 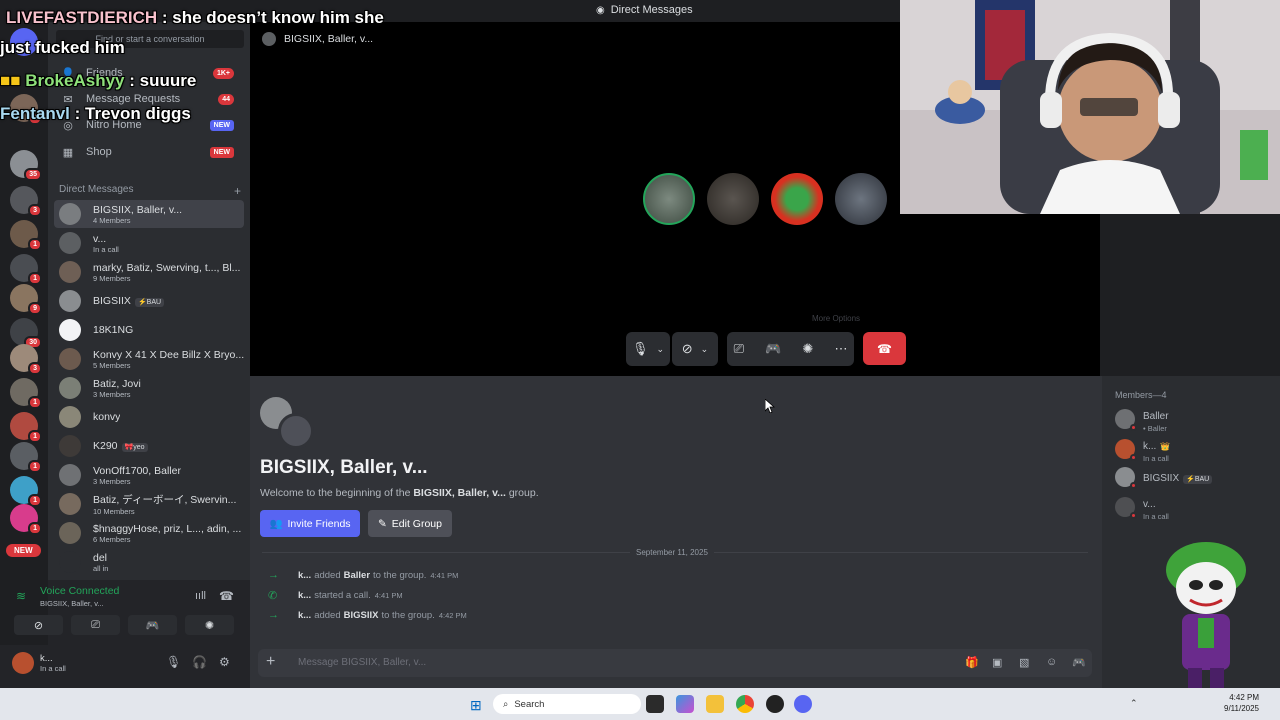 I want to click on phone-icon: ✆, so click(x=273, y=596).